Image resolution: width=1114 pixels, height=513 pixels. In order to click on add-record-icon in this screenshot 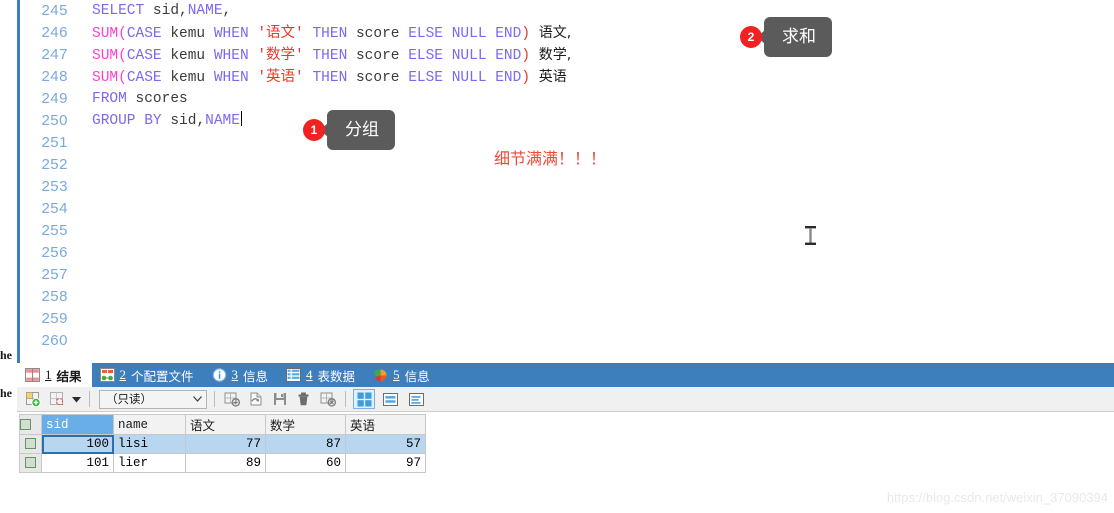, I will do `click(33, 399)`.